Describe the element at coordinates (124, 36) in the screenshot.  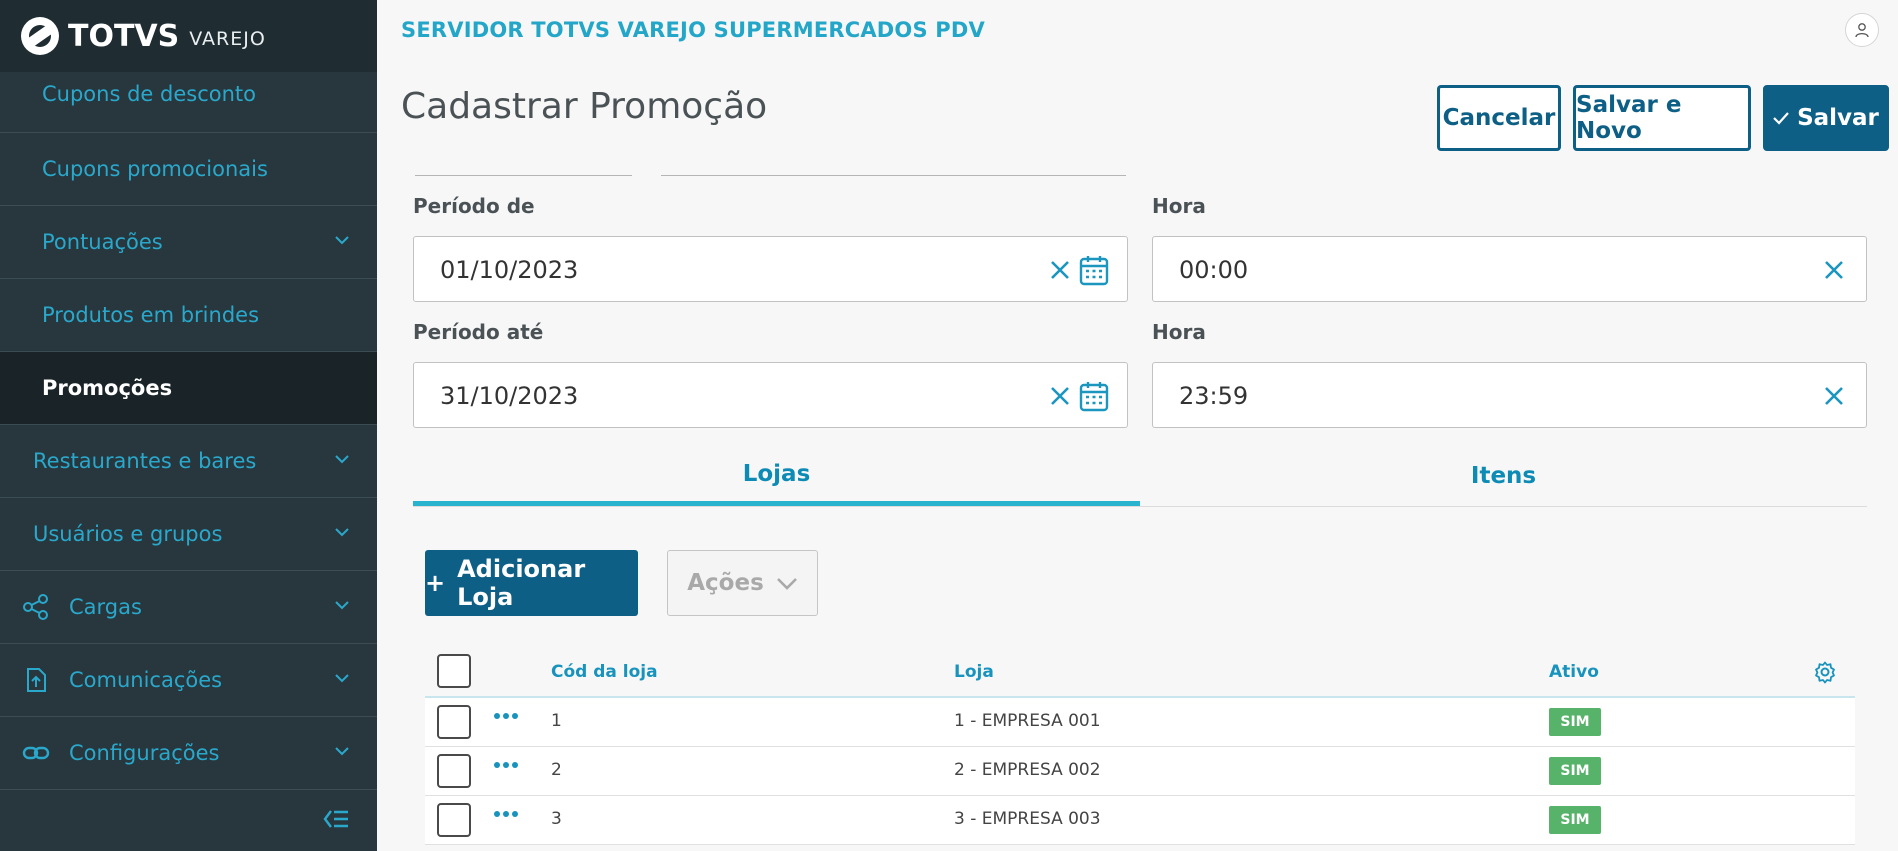
I see `brand-name: TOTVS` at that location.